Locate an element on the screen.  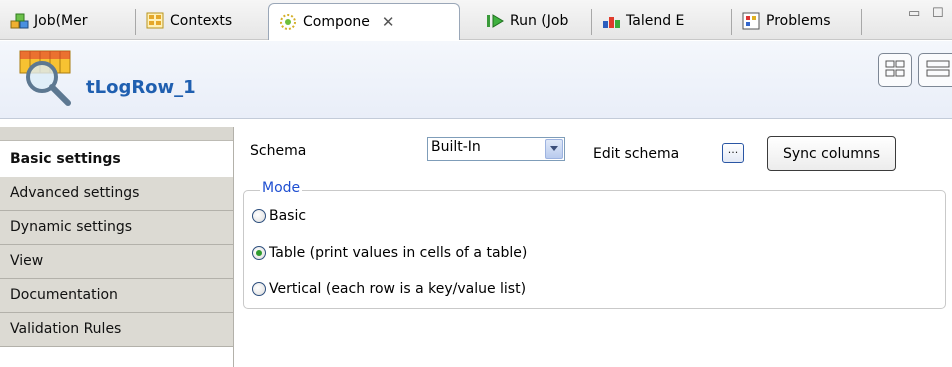
mode-option-label: Vertical (each row is a key/value list) is located at coordinates (398, 289).